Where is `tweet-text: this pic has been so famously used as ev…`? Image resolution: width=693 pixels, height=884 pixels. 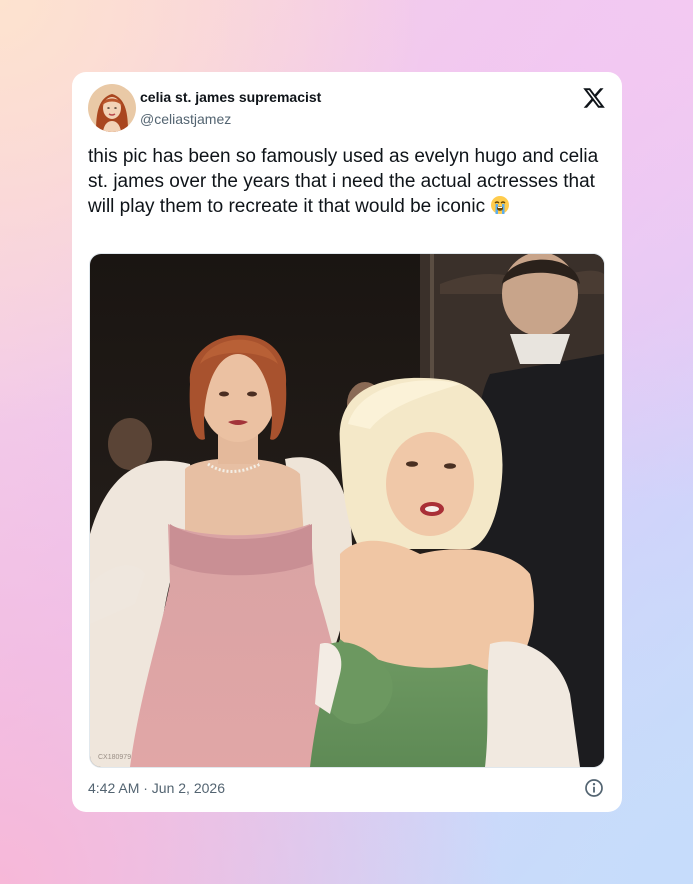
tweet-text: this pic has been so famously used as ev… is located at coordinates (343, 181).